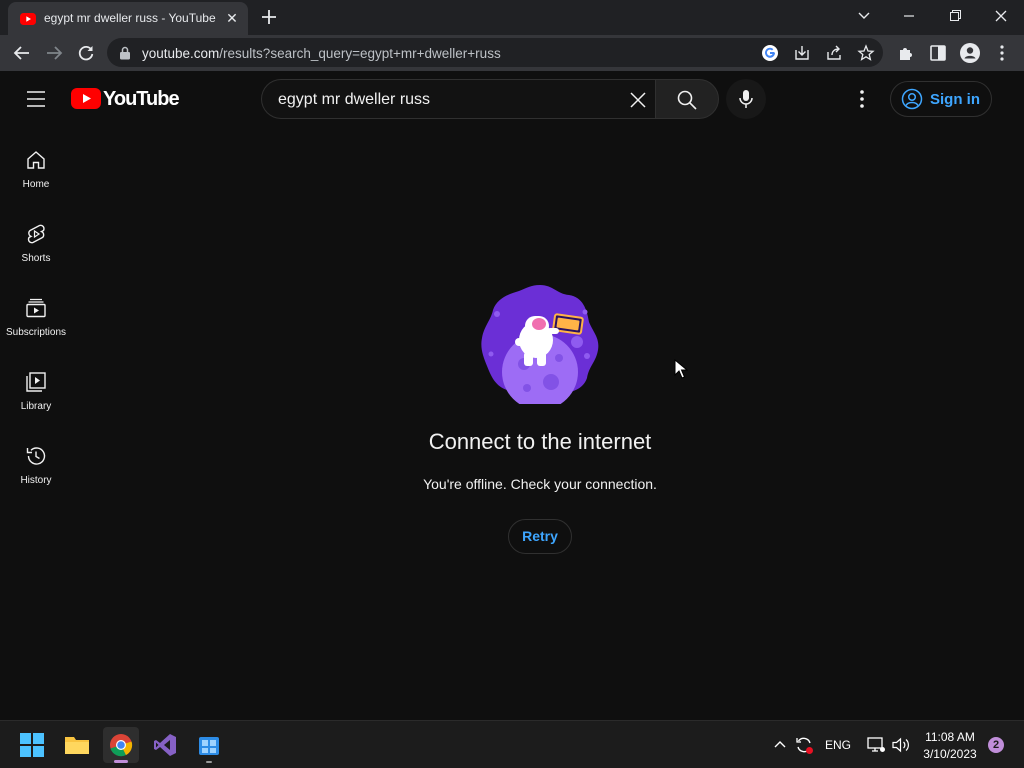 This screenshot has height=768, width=1024. Describe the element at coordinates (864, 16) in the screenshot. I see `tab-search-chevron-icon` at that location.